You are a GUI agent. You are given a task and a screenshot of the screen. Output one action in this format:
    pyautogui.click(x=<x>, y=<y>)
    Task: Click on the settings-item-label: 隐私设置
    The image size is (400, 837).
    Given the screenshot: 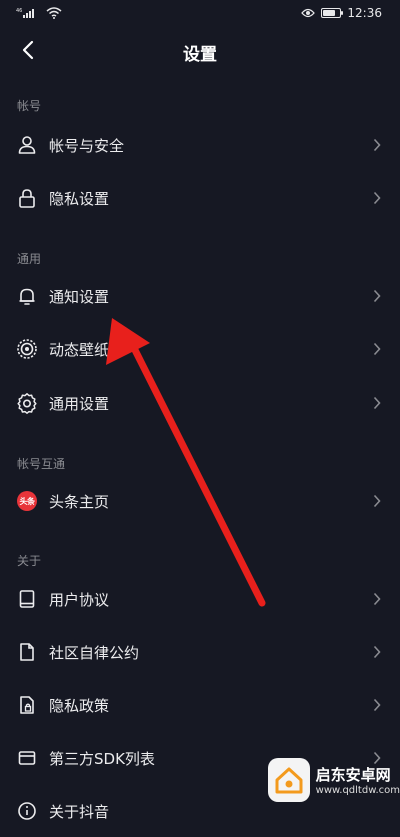 What is the action you would take?
    pyautogui.click(x=79, y=198)
    